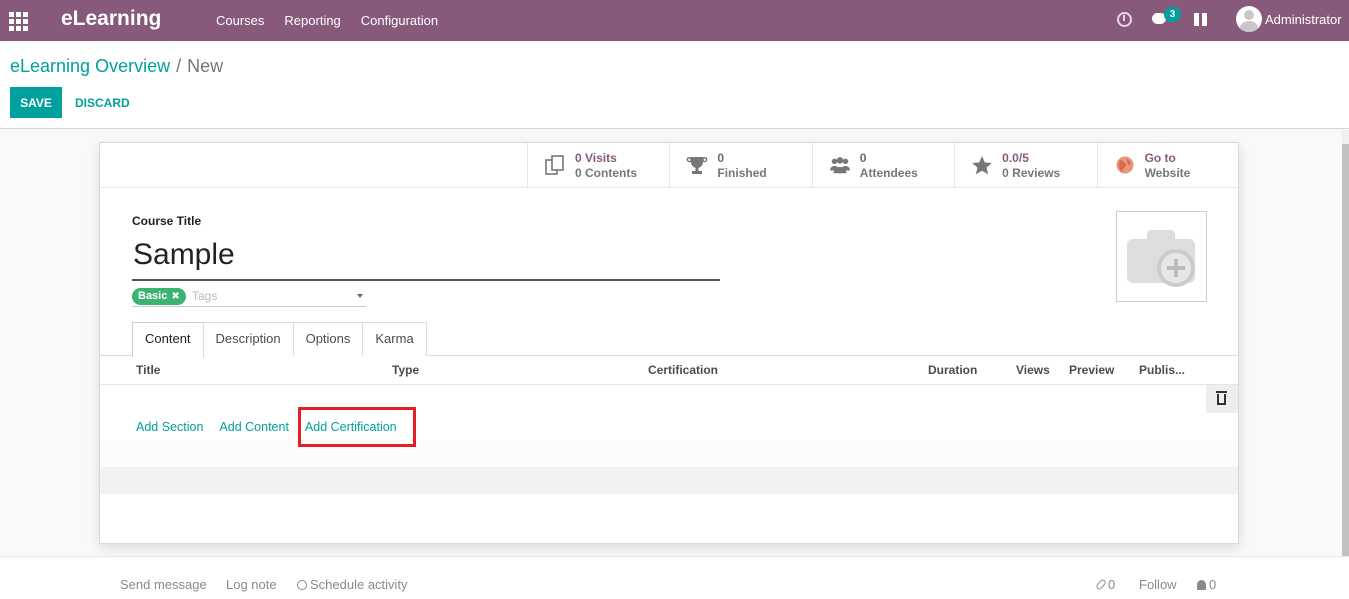 The width and height of the screenshot is (1349, 599). I want to click on breadcrumb: eLearning Overview / New, so click(116, 66).